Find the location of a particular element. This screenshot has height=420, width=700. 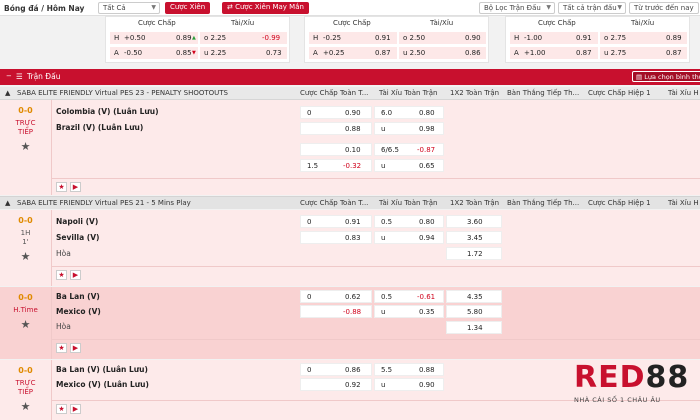

odds-cell: 4.35 is located at coordinates (474, 296).